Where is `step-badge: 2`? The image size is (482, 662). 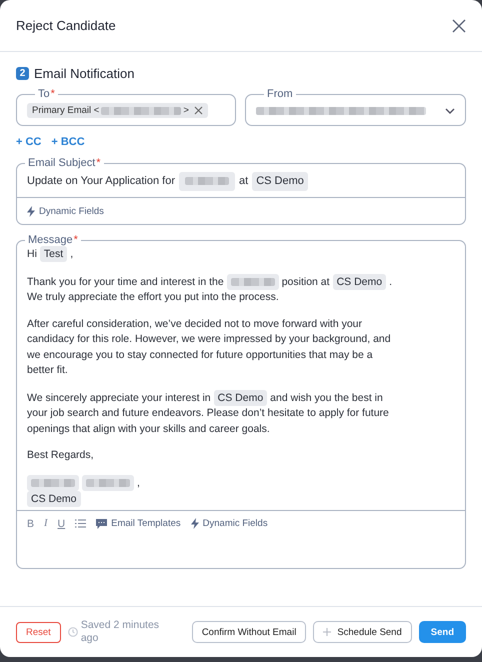 step-badge: 2 is located at coordinates (22, 73).